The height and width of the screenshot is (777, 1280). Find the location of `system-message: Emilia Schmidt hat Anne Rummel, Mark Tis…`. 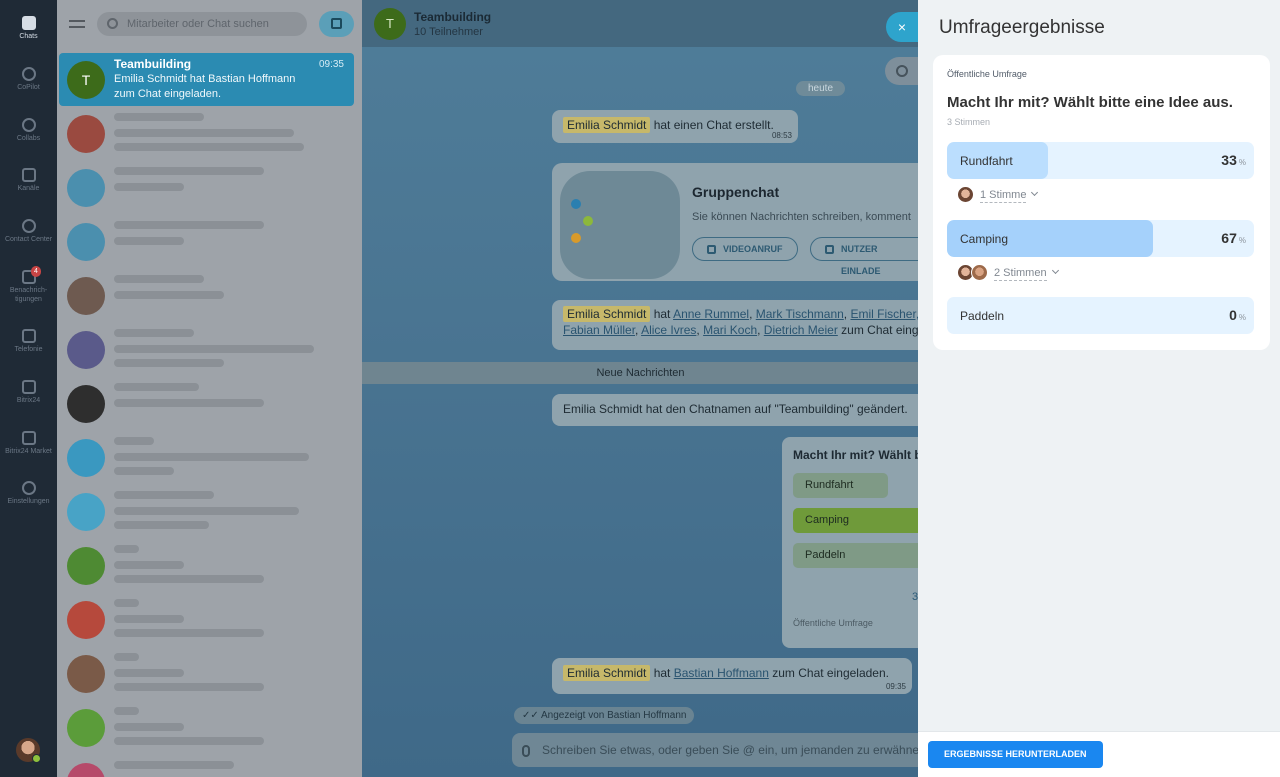

system-message: Emilia Schmidt hat Anne Rummel, Mark Tis… is located at coordinates (735, 325).